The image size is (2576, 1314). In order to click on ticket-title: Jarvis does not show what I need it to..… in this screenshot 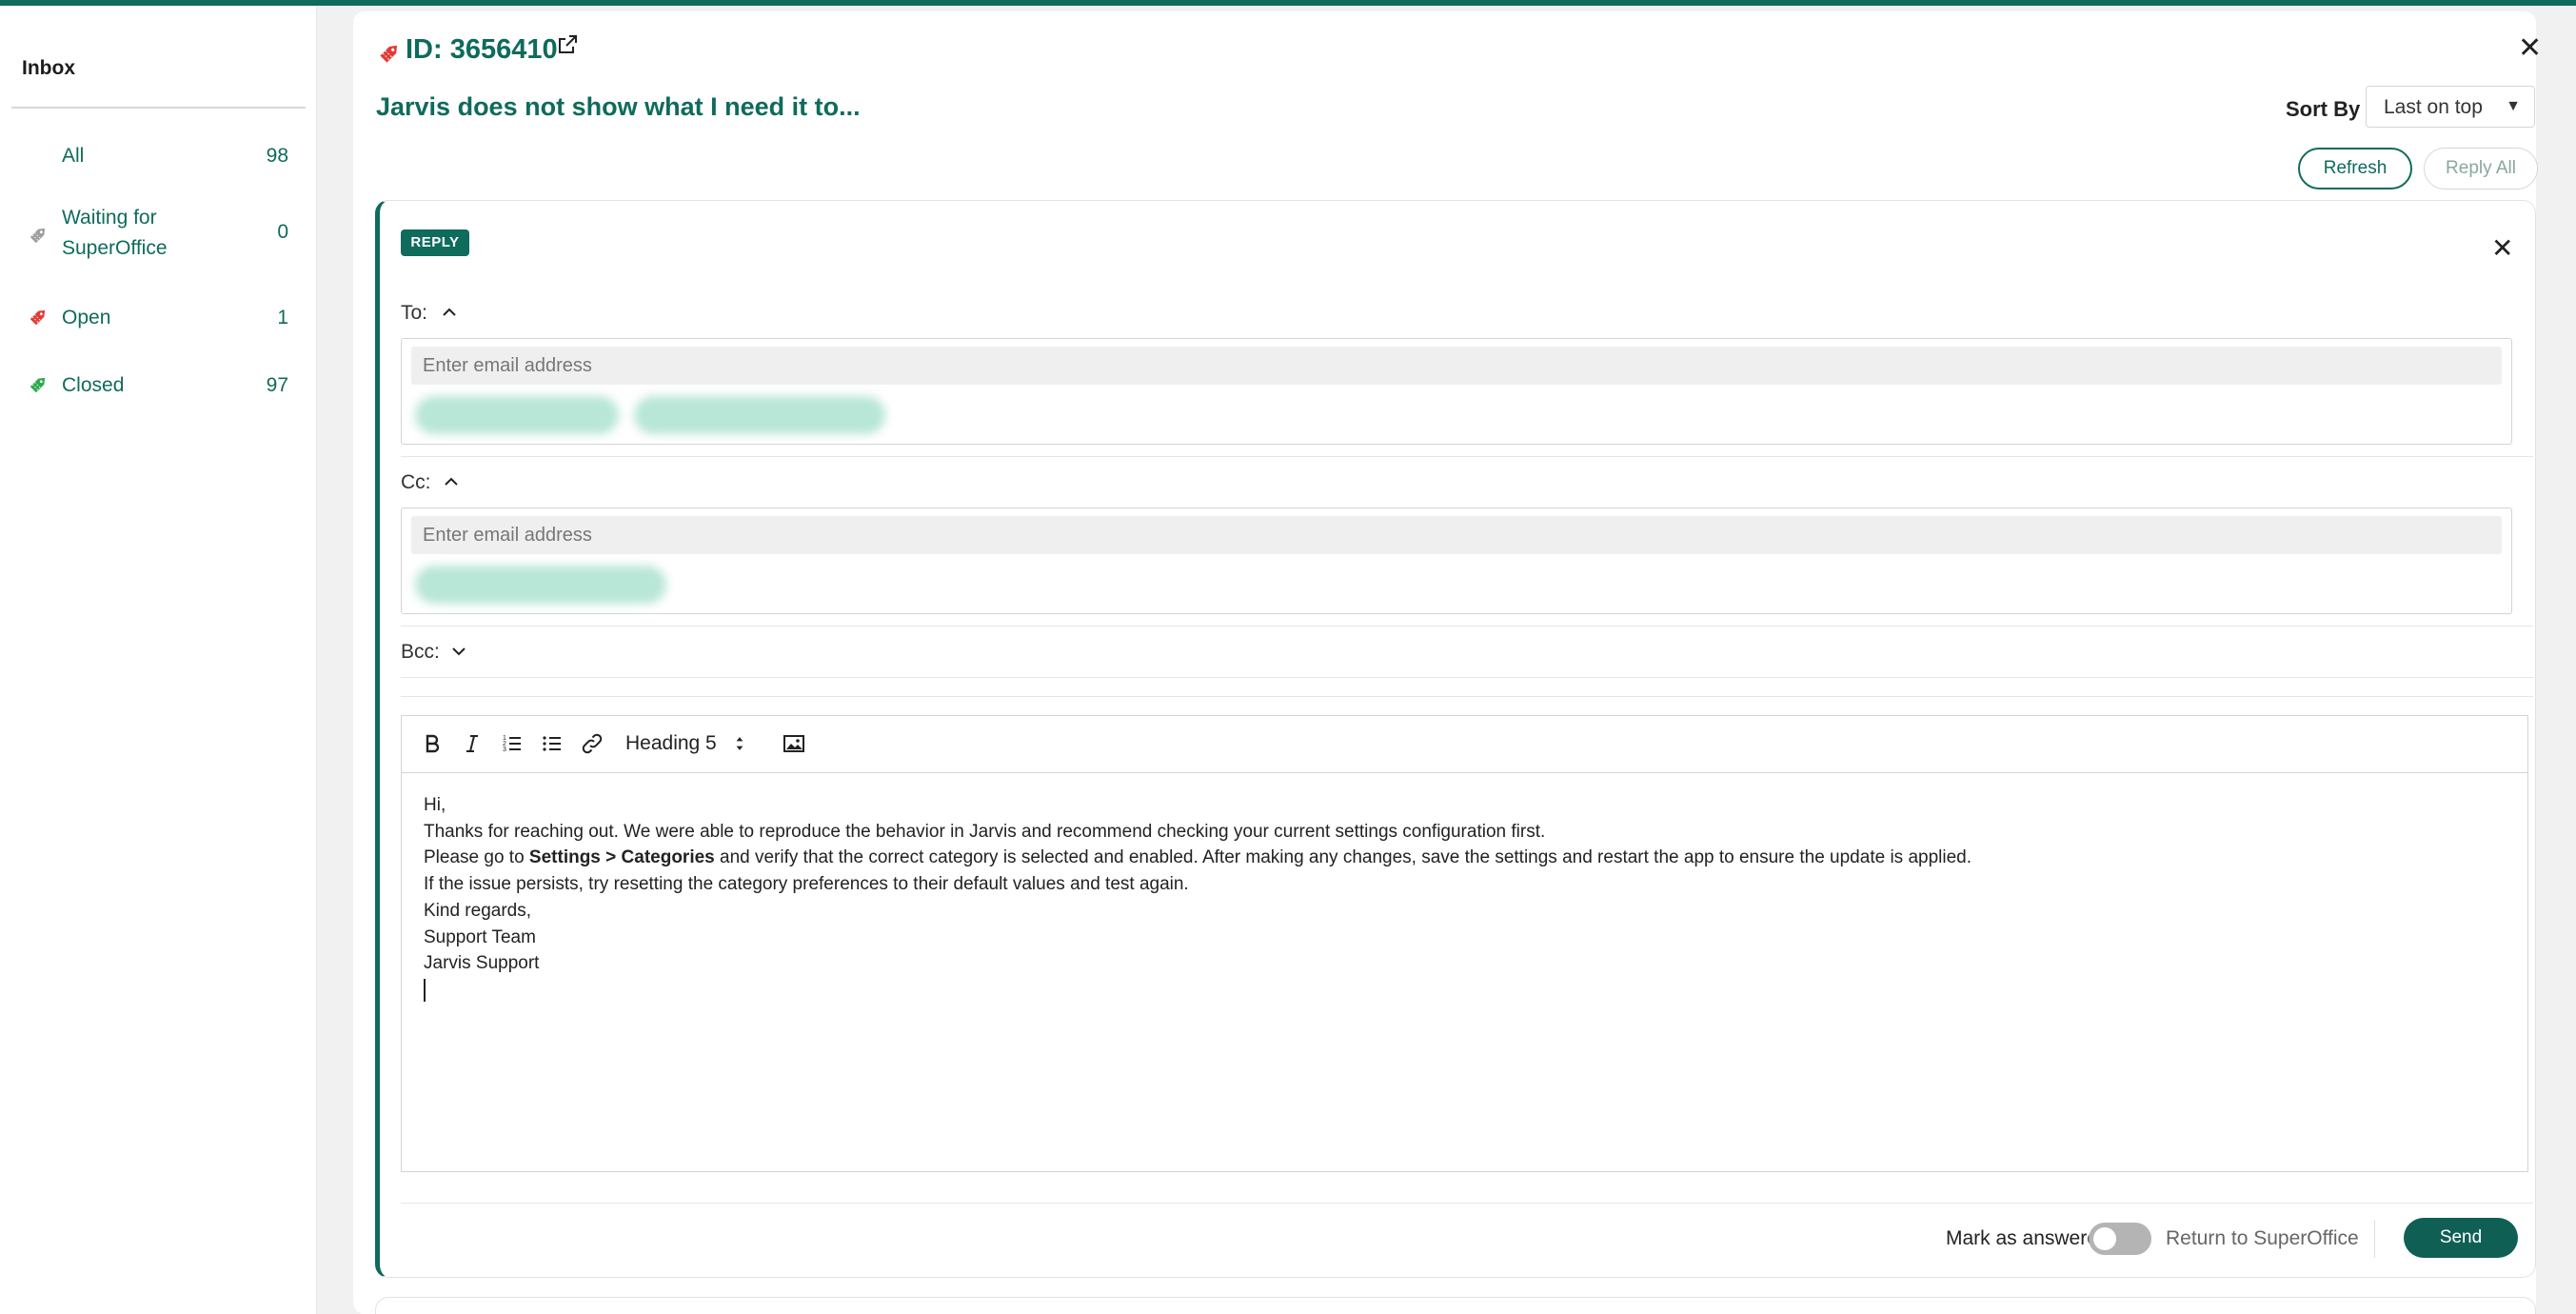, I will do `click(618, 107)`.